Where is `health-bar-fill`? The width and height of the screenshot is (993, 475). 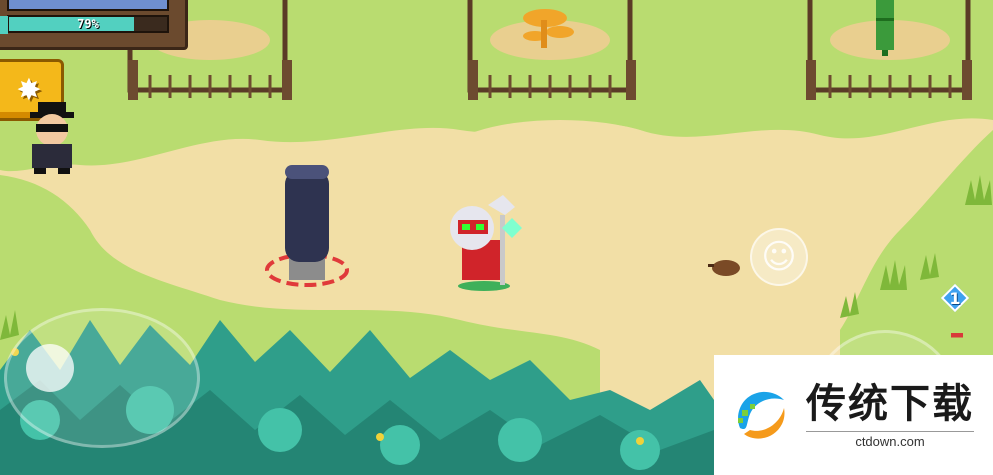 health-bar-fill is located at coordinates (88, 4).